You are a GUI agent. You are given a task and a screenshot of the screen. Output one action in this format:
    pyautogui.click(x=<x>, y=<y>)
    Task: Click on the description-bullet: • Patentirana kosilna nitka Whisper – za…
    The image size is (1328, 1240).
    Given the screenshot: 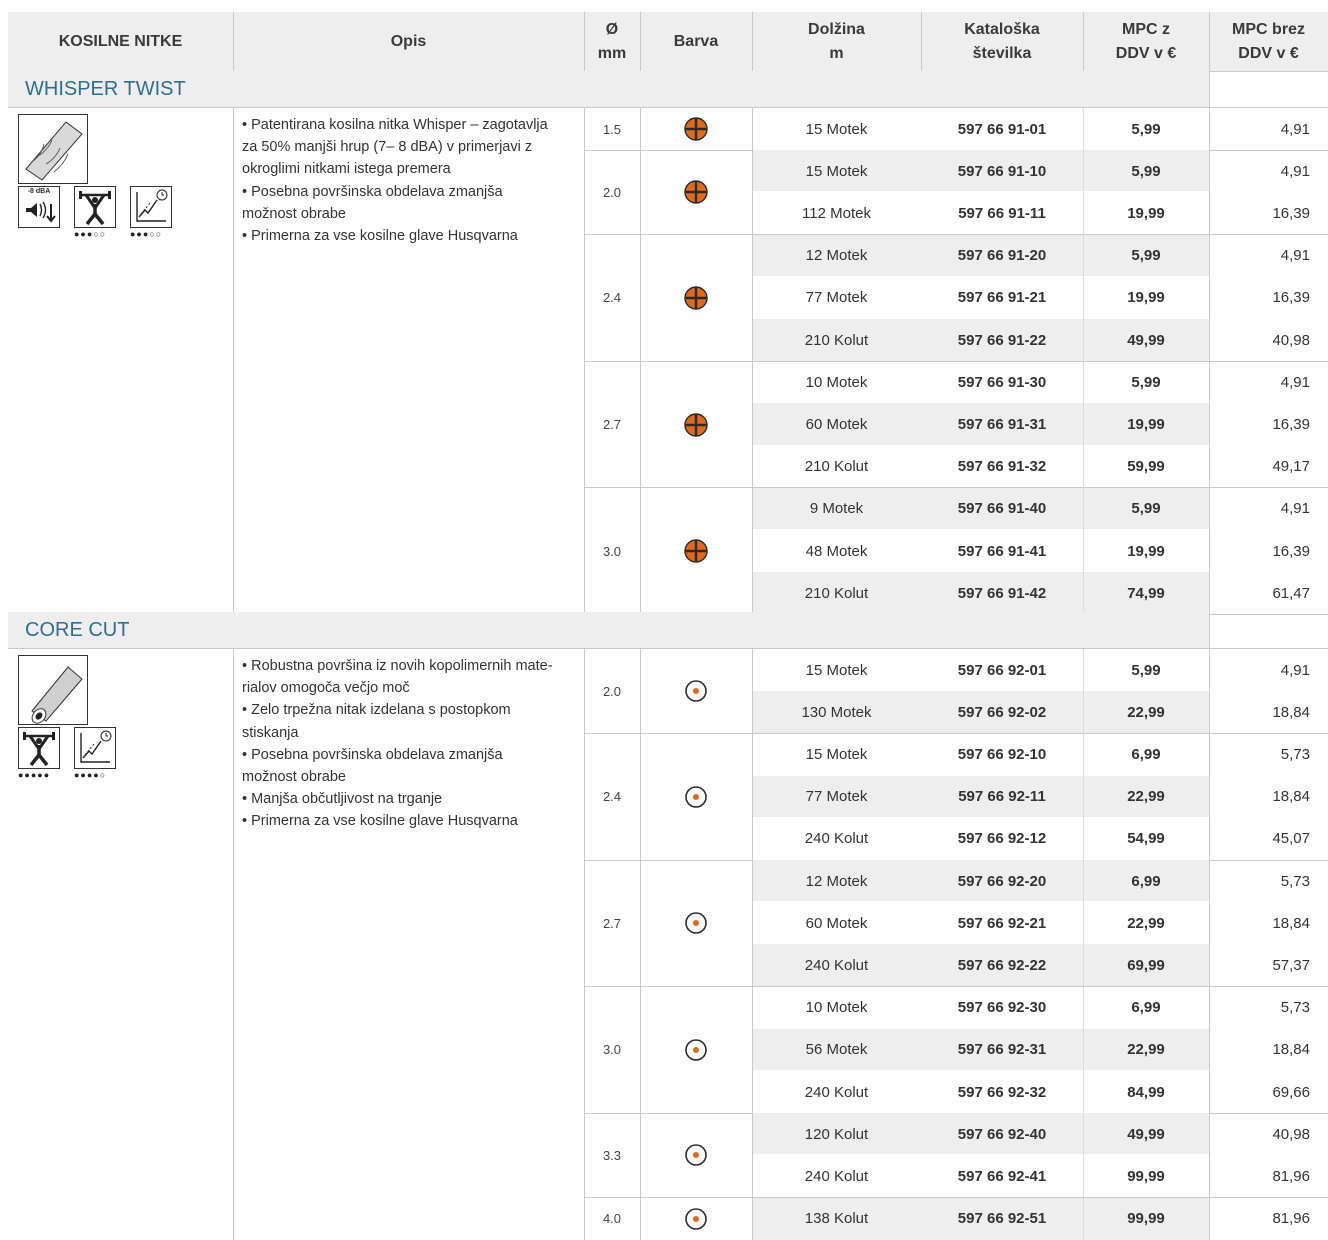 What is the action you would take?
    pyautogui.click(x=395, y=147)
    